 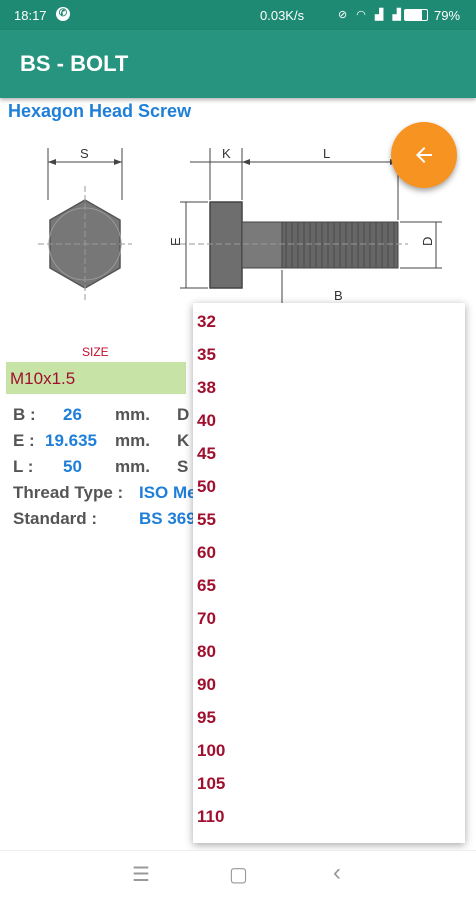 What do you see at coordinates (416, 15) in the screenshot?
I see `battery-icon` at bounding box center [416, 15].